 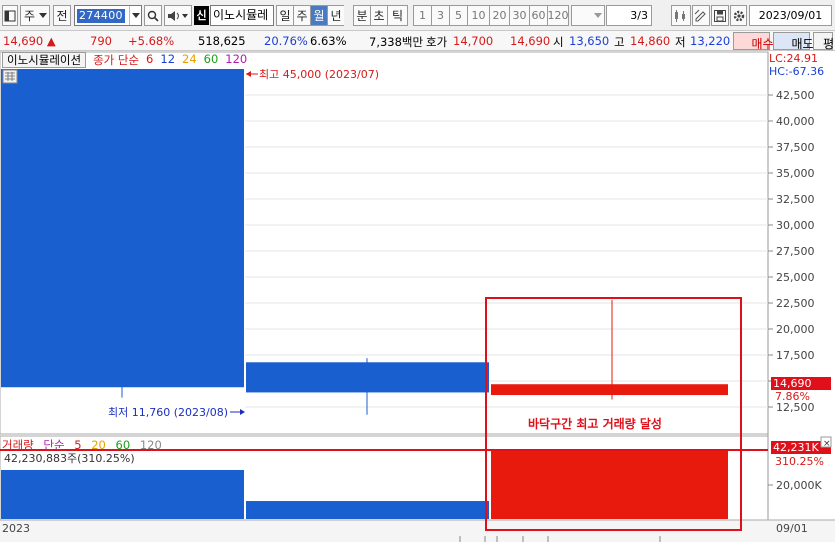 What do you see at coordinates (286, 41) in the screenshot?
I see `volume-ratio: 20.76%` at bounding box center [286, 41].